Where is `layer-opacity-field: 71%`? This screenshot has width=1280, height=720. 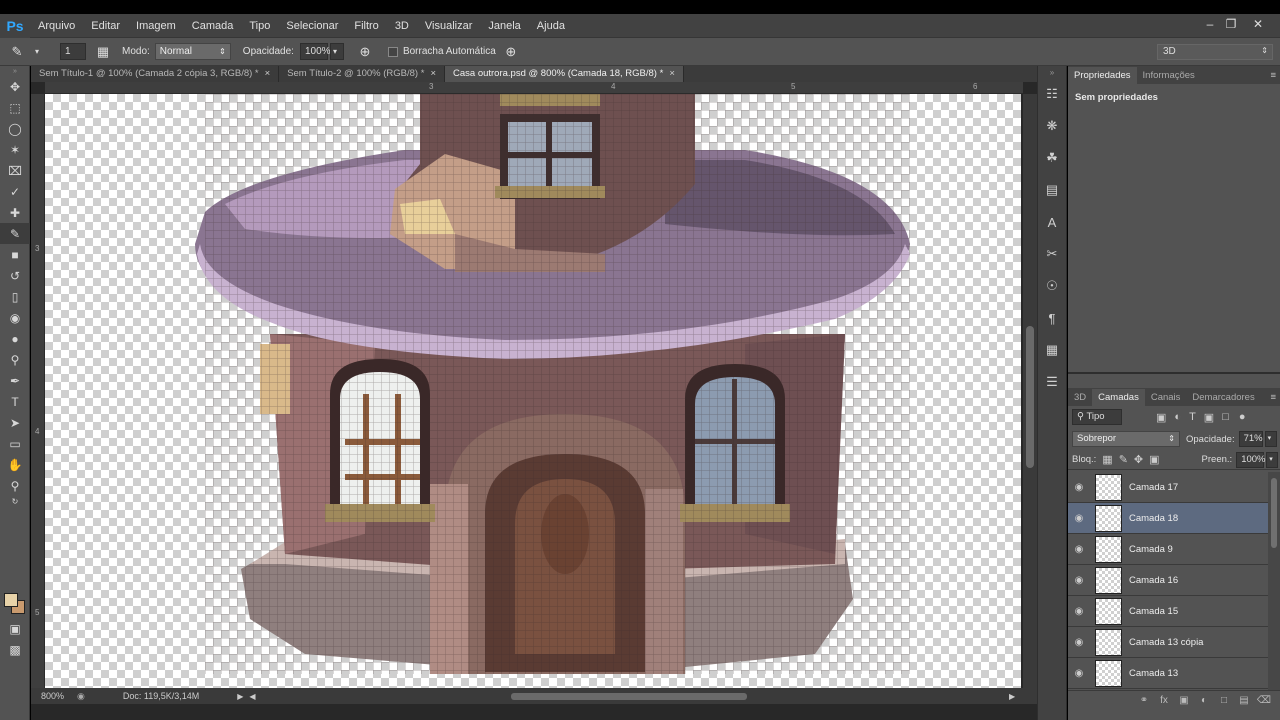 layer-opacity-field: 71% is located at coordinates (1250, 439).